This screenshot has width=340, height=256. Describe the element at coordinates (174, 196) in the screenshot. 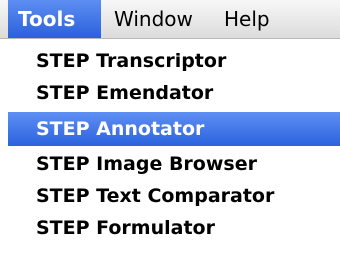

I see `menu-item-step-text-comparator: STEP Text Comparator` at that location.